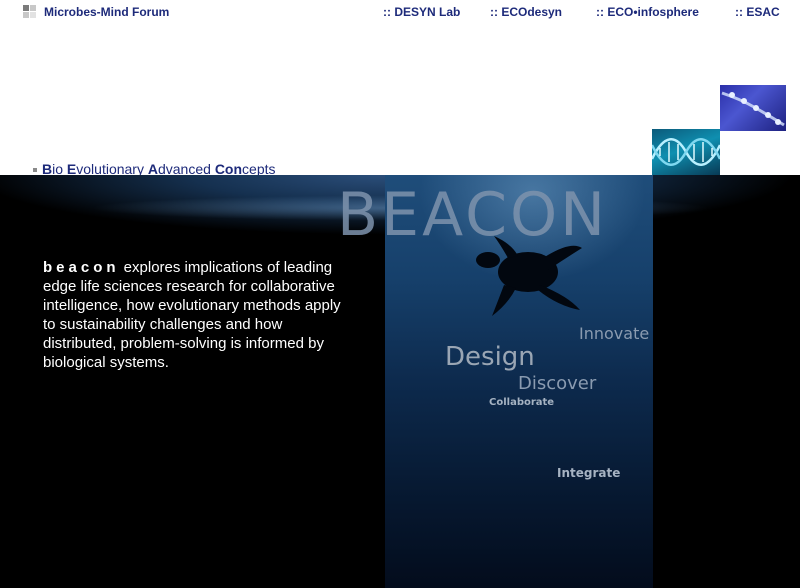 The height and width of the screenshot is (588, 800). Describe the element at coordinates (35, 170) in the screenshot. I see `bullet-icon` at that location.